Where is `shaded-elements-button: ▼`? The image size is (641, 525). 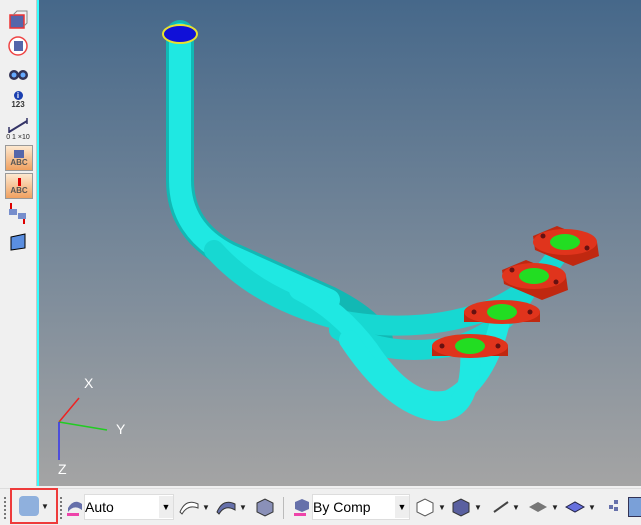 shaded-elements-button: ▼ is located at coordinates (466, 507).